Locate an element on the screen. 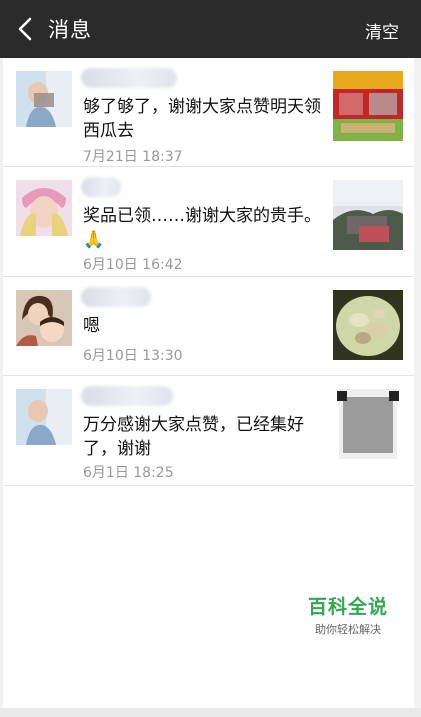 The width and height of the screenshot is (421, 717). message-text: 奖品已领……谢谢大家的贵手。🙏 is located at coordinates (202, 228).